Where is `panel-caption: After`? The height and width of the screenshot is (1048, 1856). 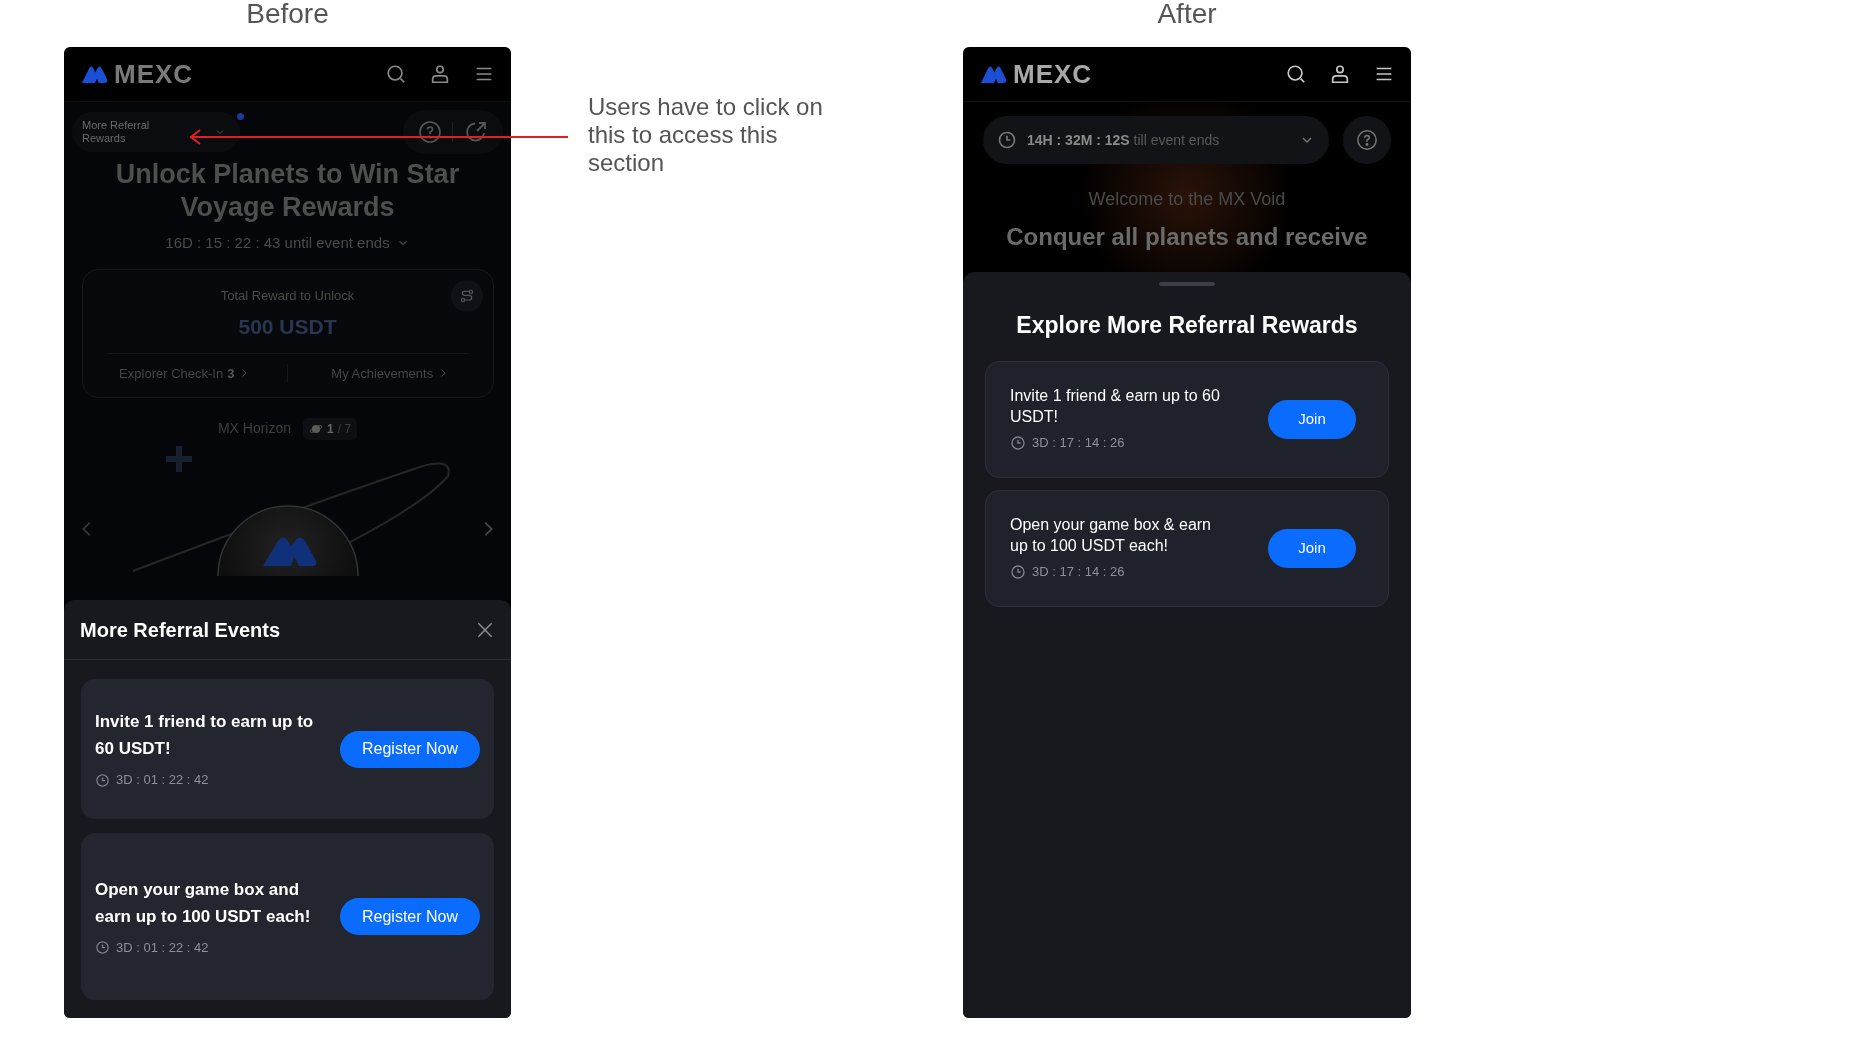
panel-caption: After is located at coordinates (1187, 15).